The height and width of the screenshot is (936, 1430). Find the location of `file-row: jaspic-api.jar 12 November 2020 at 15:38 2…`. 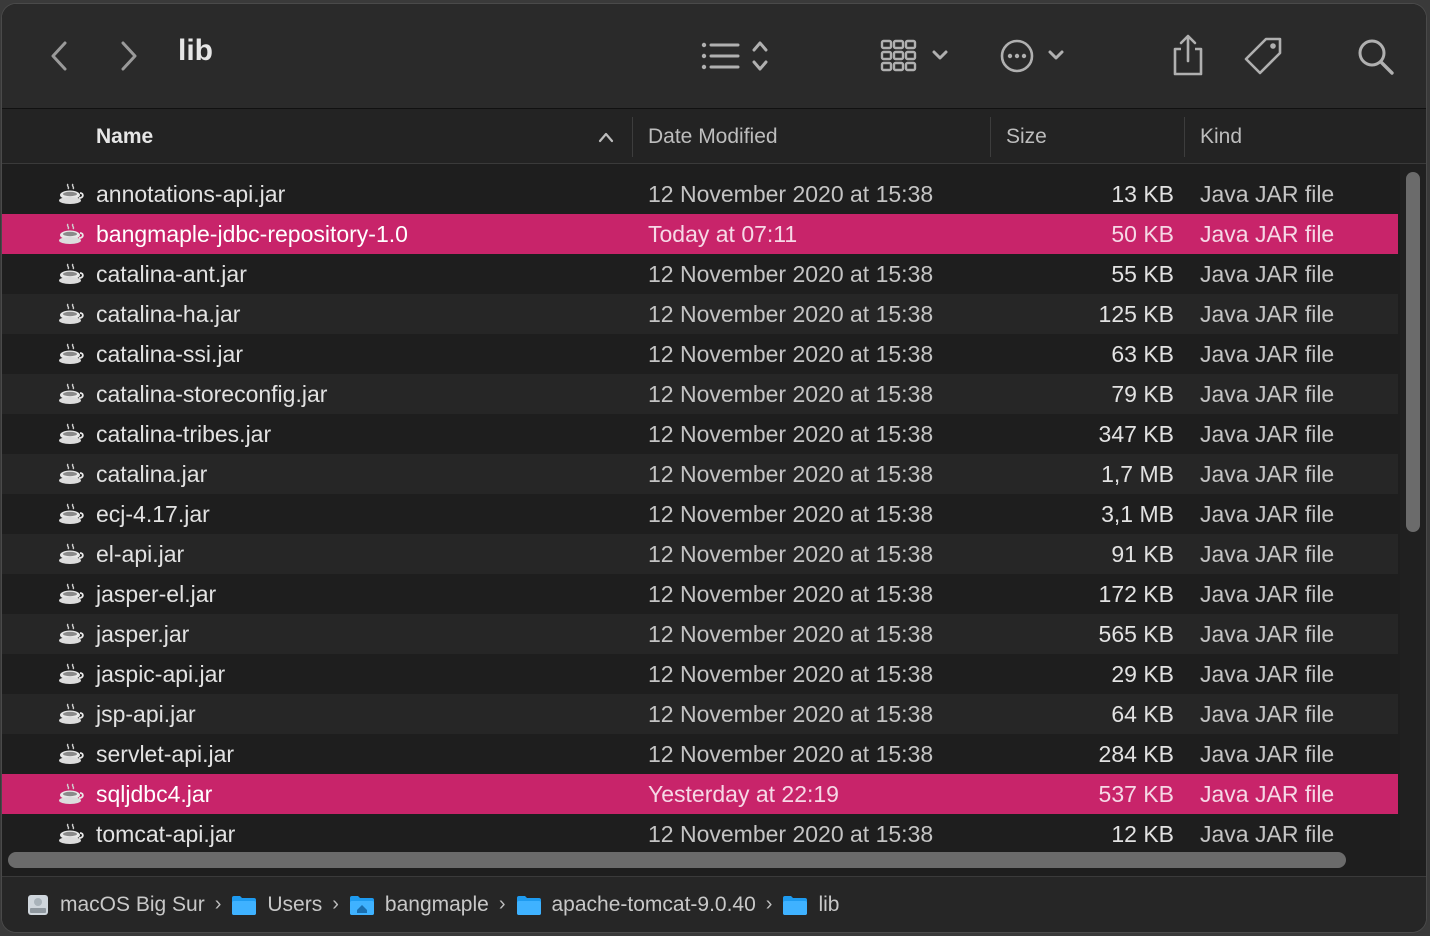

file-row: jaspic-api.jar 12 November 2020 at 15:38 2… is located at coordinates (700, 674).